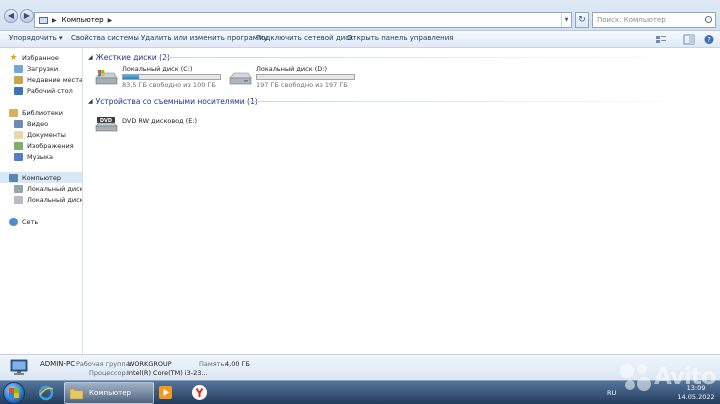 This screenshot has height=404, width=720. Describe the element at coordinates (685, 377) in the screenshot. I see `avito-watermark-text: Avito` at that location.